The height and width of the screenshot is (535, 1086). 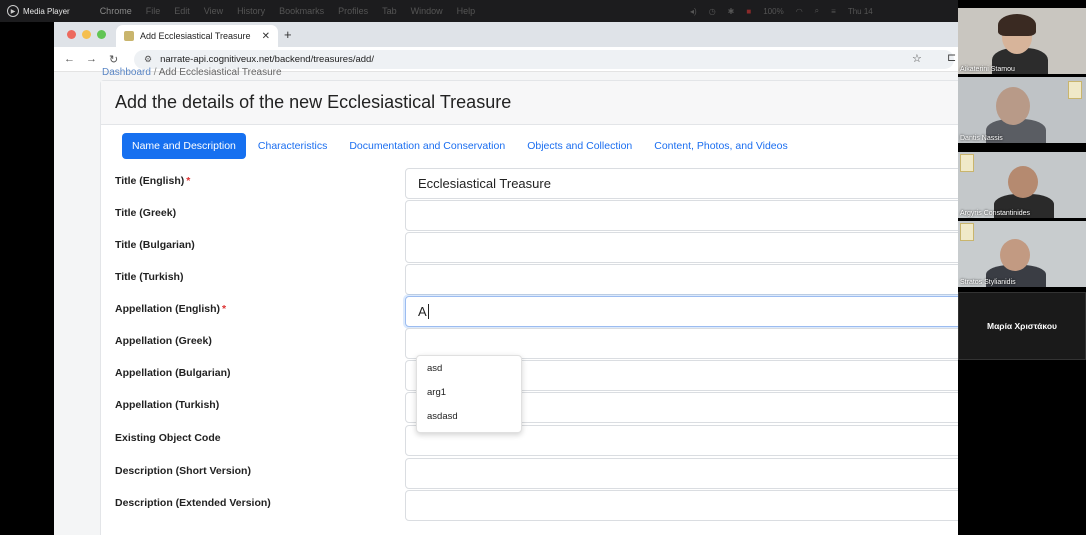 I want to click on tab-title: Add Ecclesiastical Treasure, so click(x=195, y=36).